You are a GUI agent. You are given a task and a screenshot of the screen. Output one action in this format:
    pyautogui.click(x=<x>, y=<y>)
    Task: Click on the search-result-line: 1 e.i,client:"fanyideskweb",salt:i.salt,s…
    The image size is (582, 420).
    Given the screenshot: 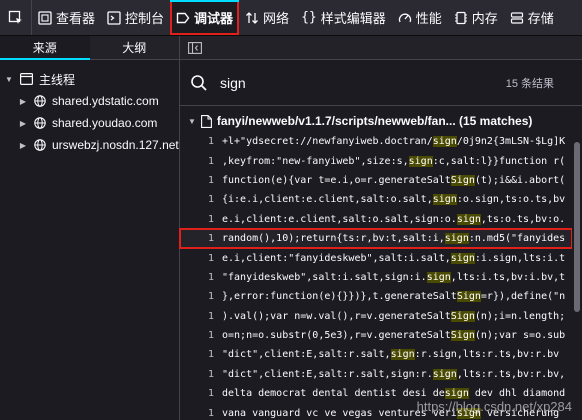 What is the action you would take?
    pyautogui.click(x=376, y=257)
    